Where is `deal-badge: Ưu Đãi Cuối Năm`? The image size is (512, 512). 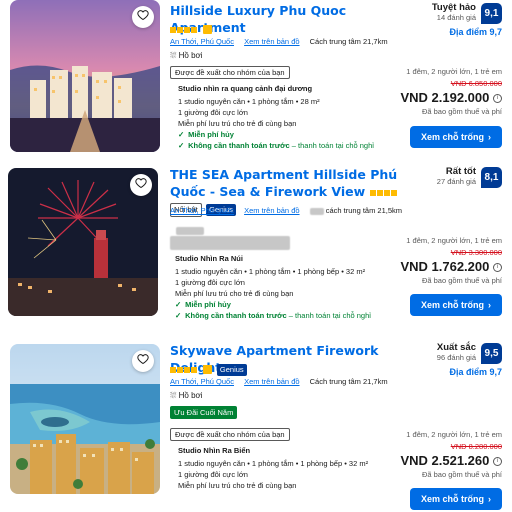 deal-badge: Ưu Đãi Cuối Năm is located at coordinates (204, 412).